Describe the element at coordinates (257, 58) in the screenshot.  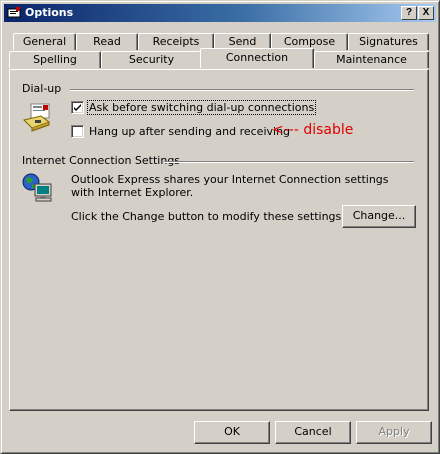
I see `tab-connection: Connection` at that location.